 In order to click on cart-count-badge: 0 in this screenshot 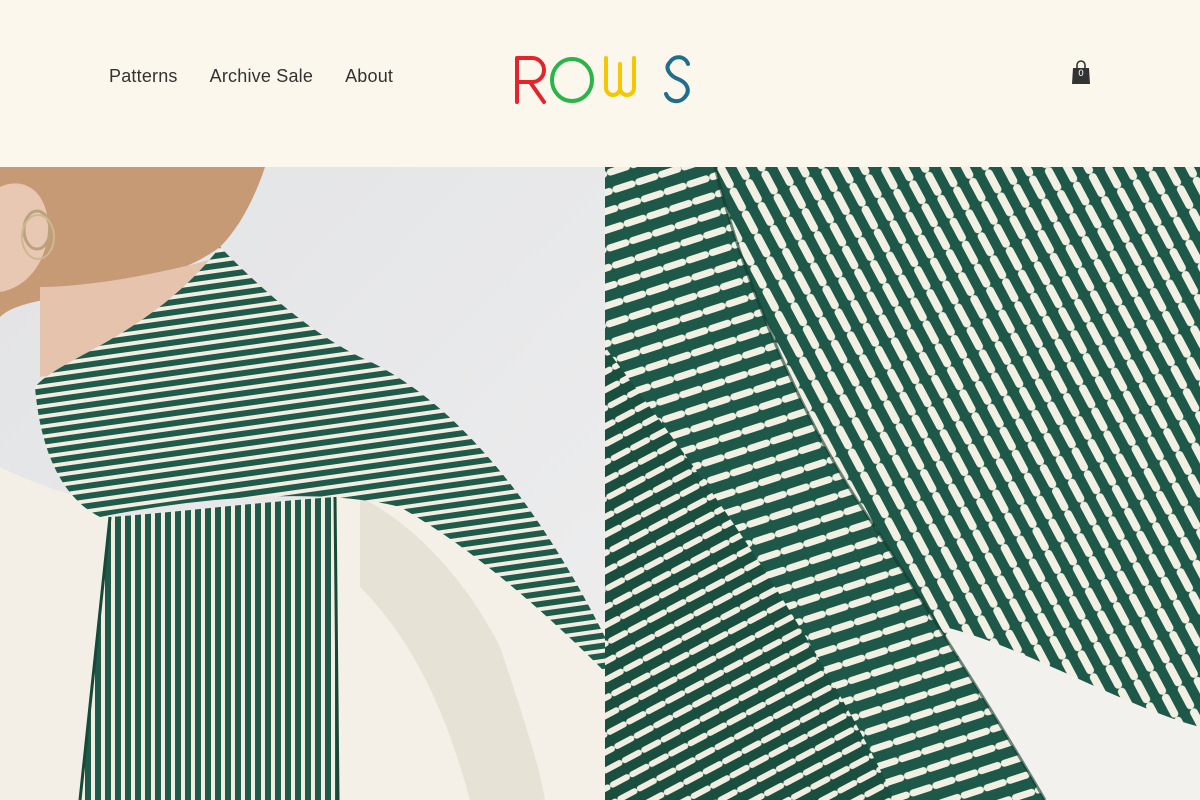, I will do `click(1081, 74)`.